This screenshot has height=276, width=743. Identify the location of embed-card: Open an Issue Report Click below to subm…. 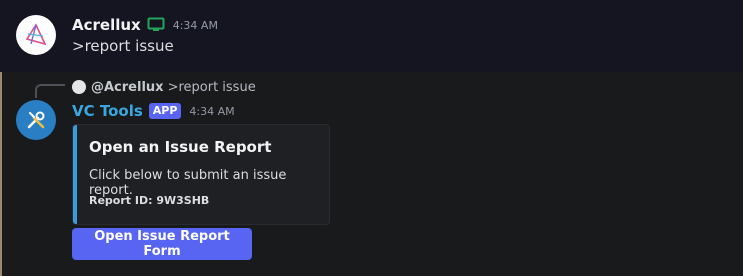
(201, 174).